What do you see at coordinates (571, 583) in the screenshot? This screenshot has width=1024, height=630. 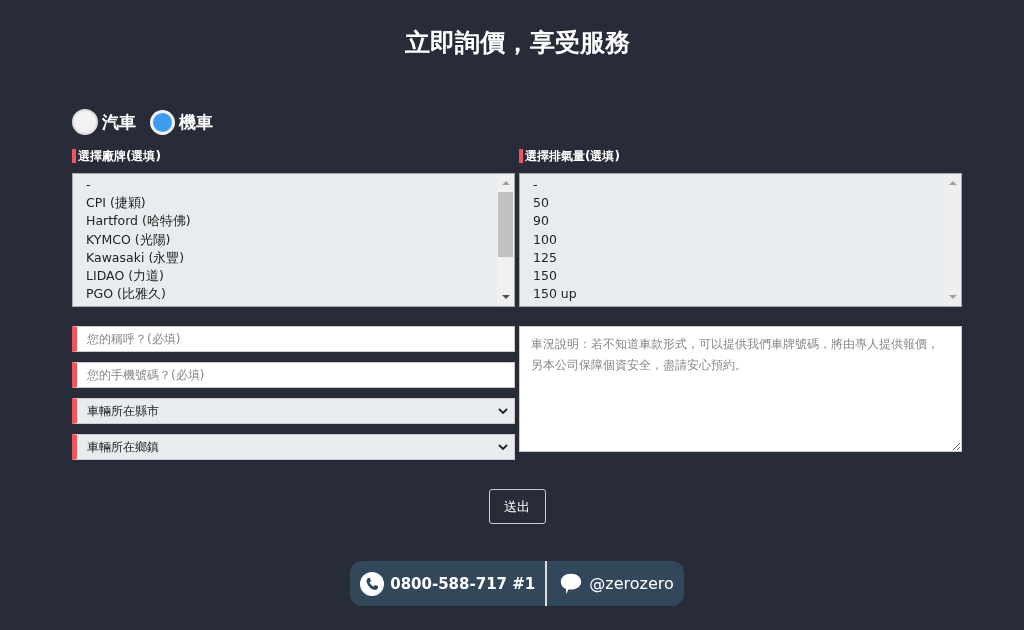 I see `speech-bubble-icon` at bounding box center [571, 583].